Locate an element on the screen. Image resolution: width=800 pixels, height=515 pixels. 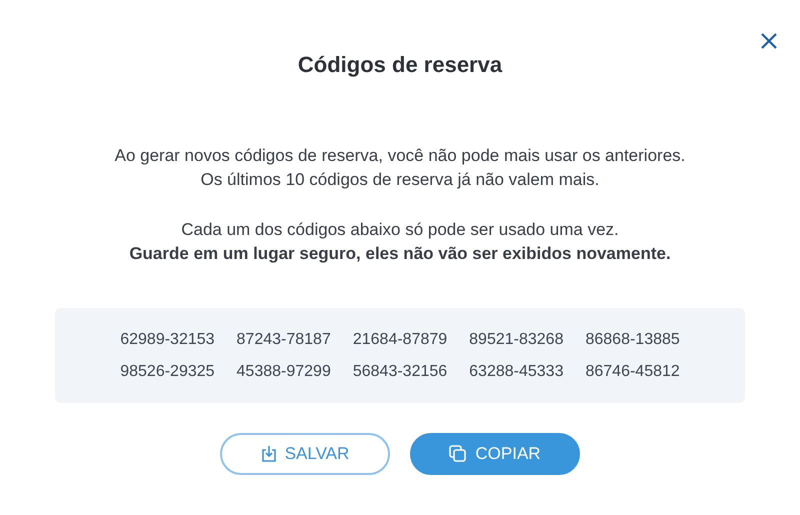
message-text: Guarde em um lugar seguro, eles não vão ser exibidos novamente. is located at coordinates (400, 254).